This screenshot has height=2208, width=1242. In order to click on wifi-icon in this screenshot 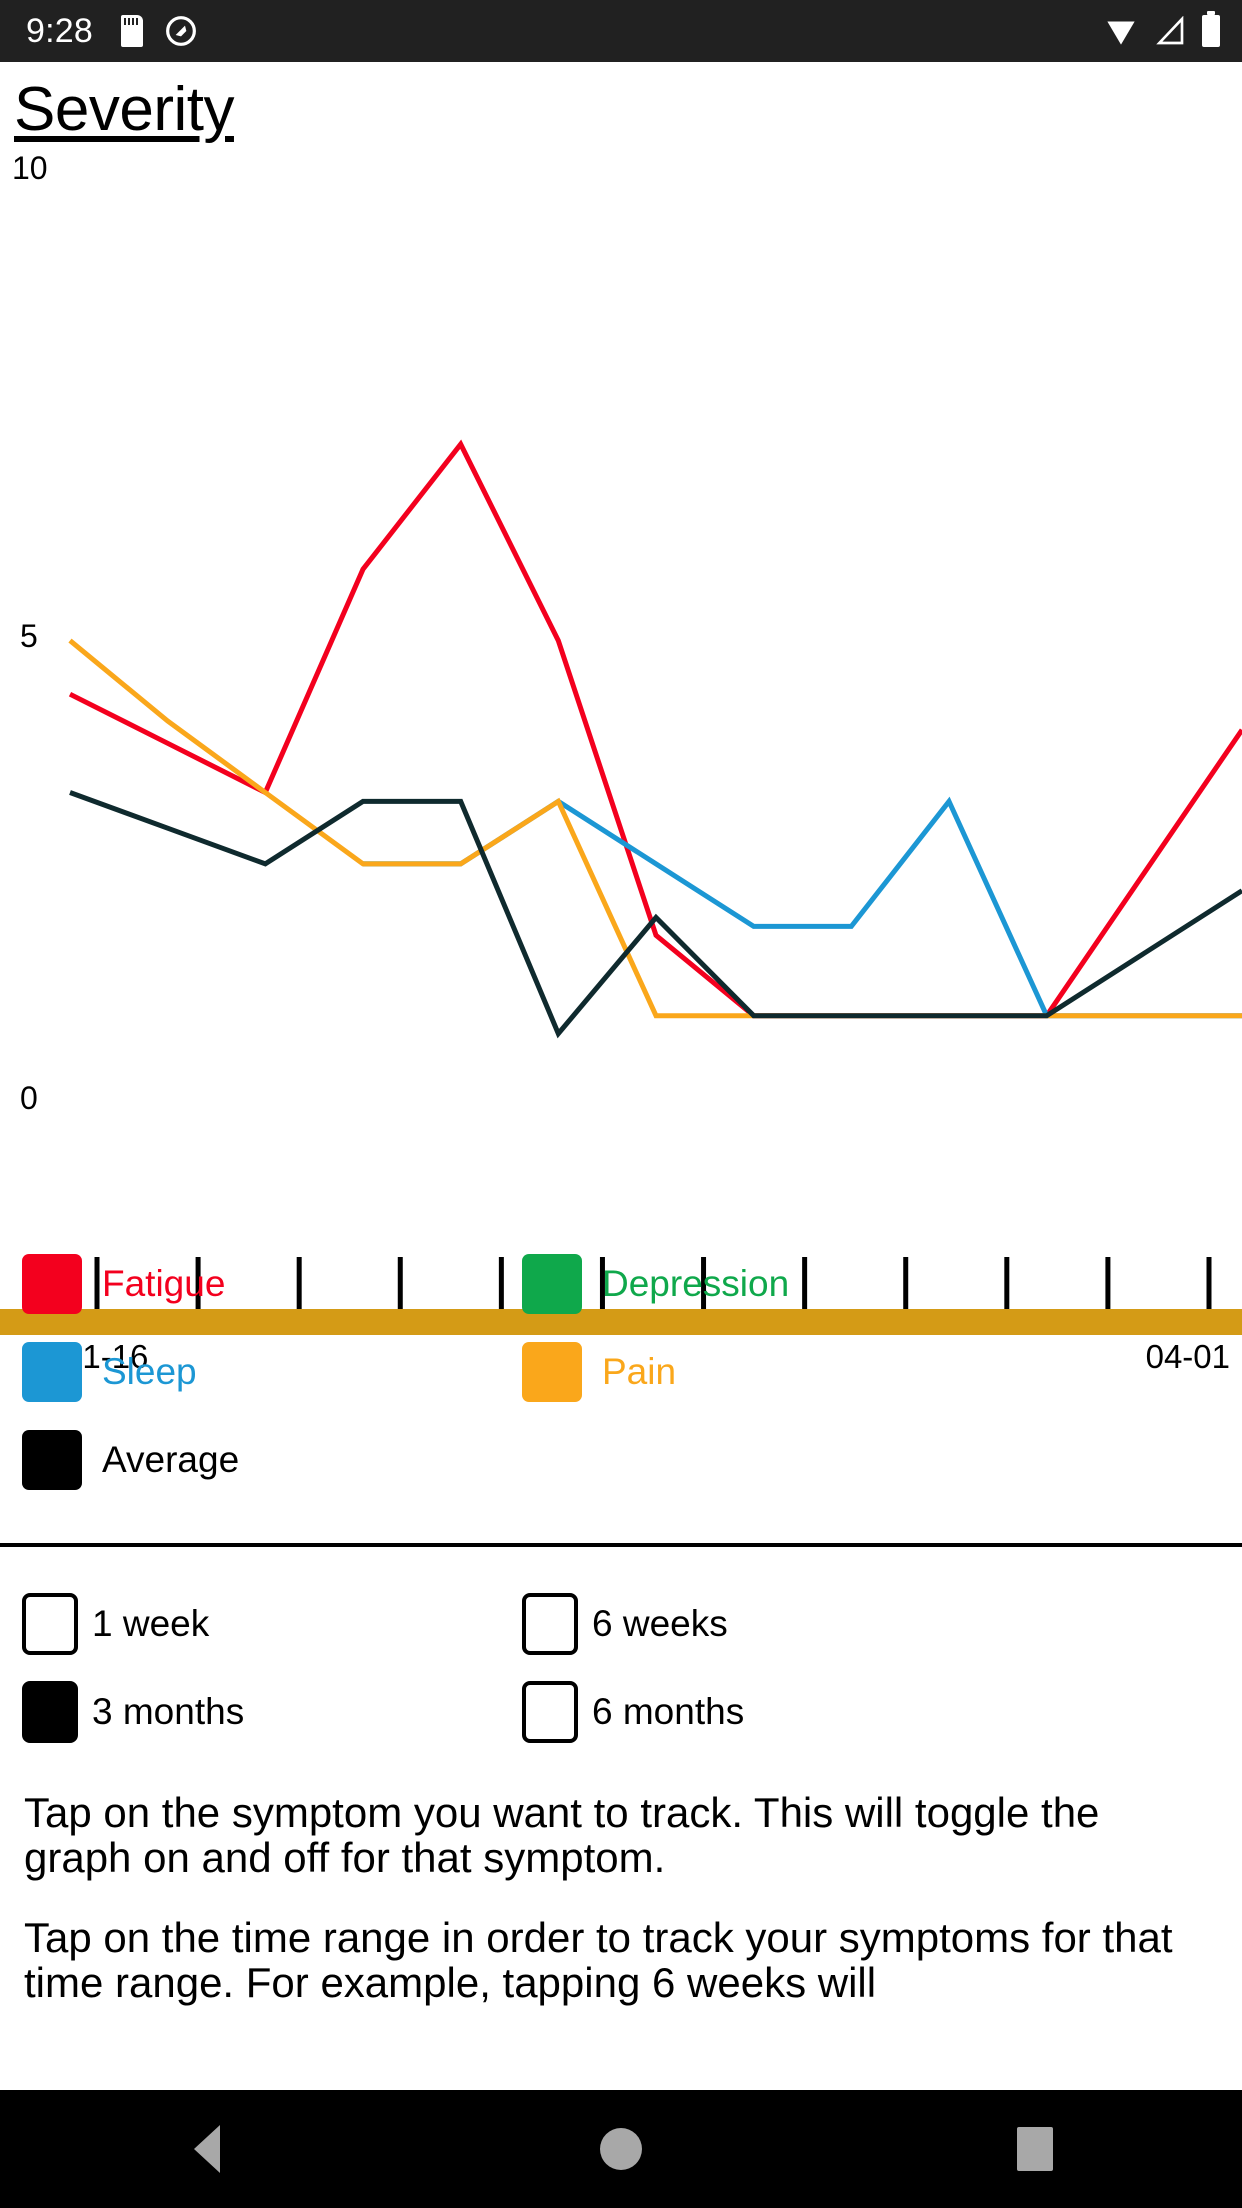, I will do `click(1121, 33)`.